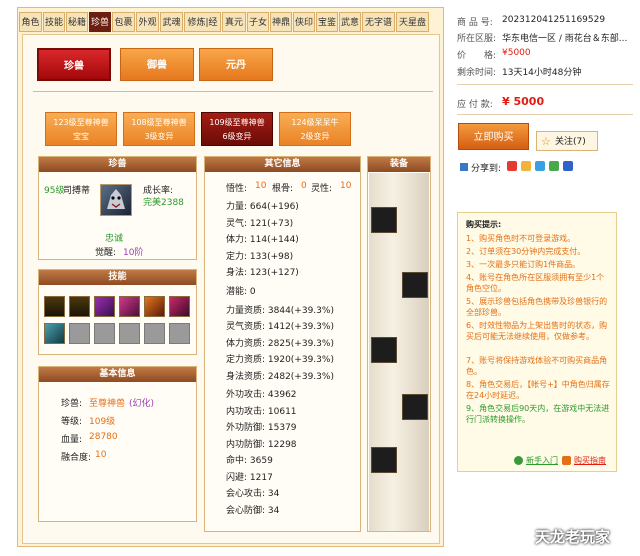 This screenshot has width=640, height=556. I want to click on follow-button: ☆ 关注(7), so click(567, 141).